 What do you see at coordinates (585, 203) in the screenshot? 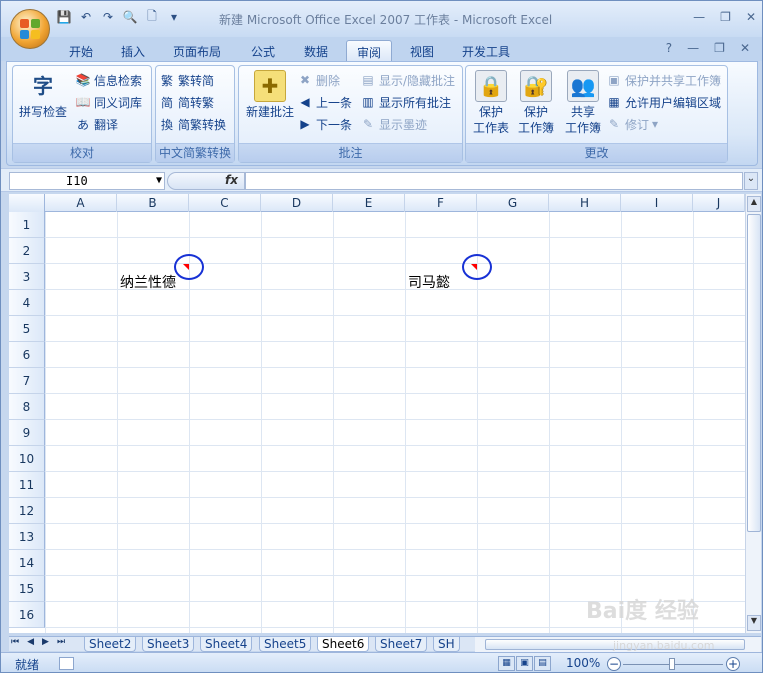
I see `column-header: H` at bounding box center [585, 203].